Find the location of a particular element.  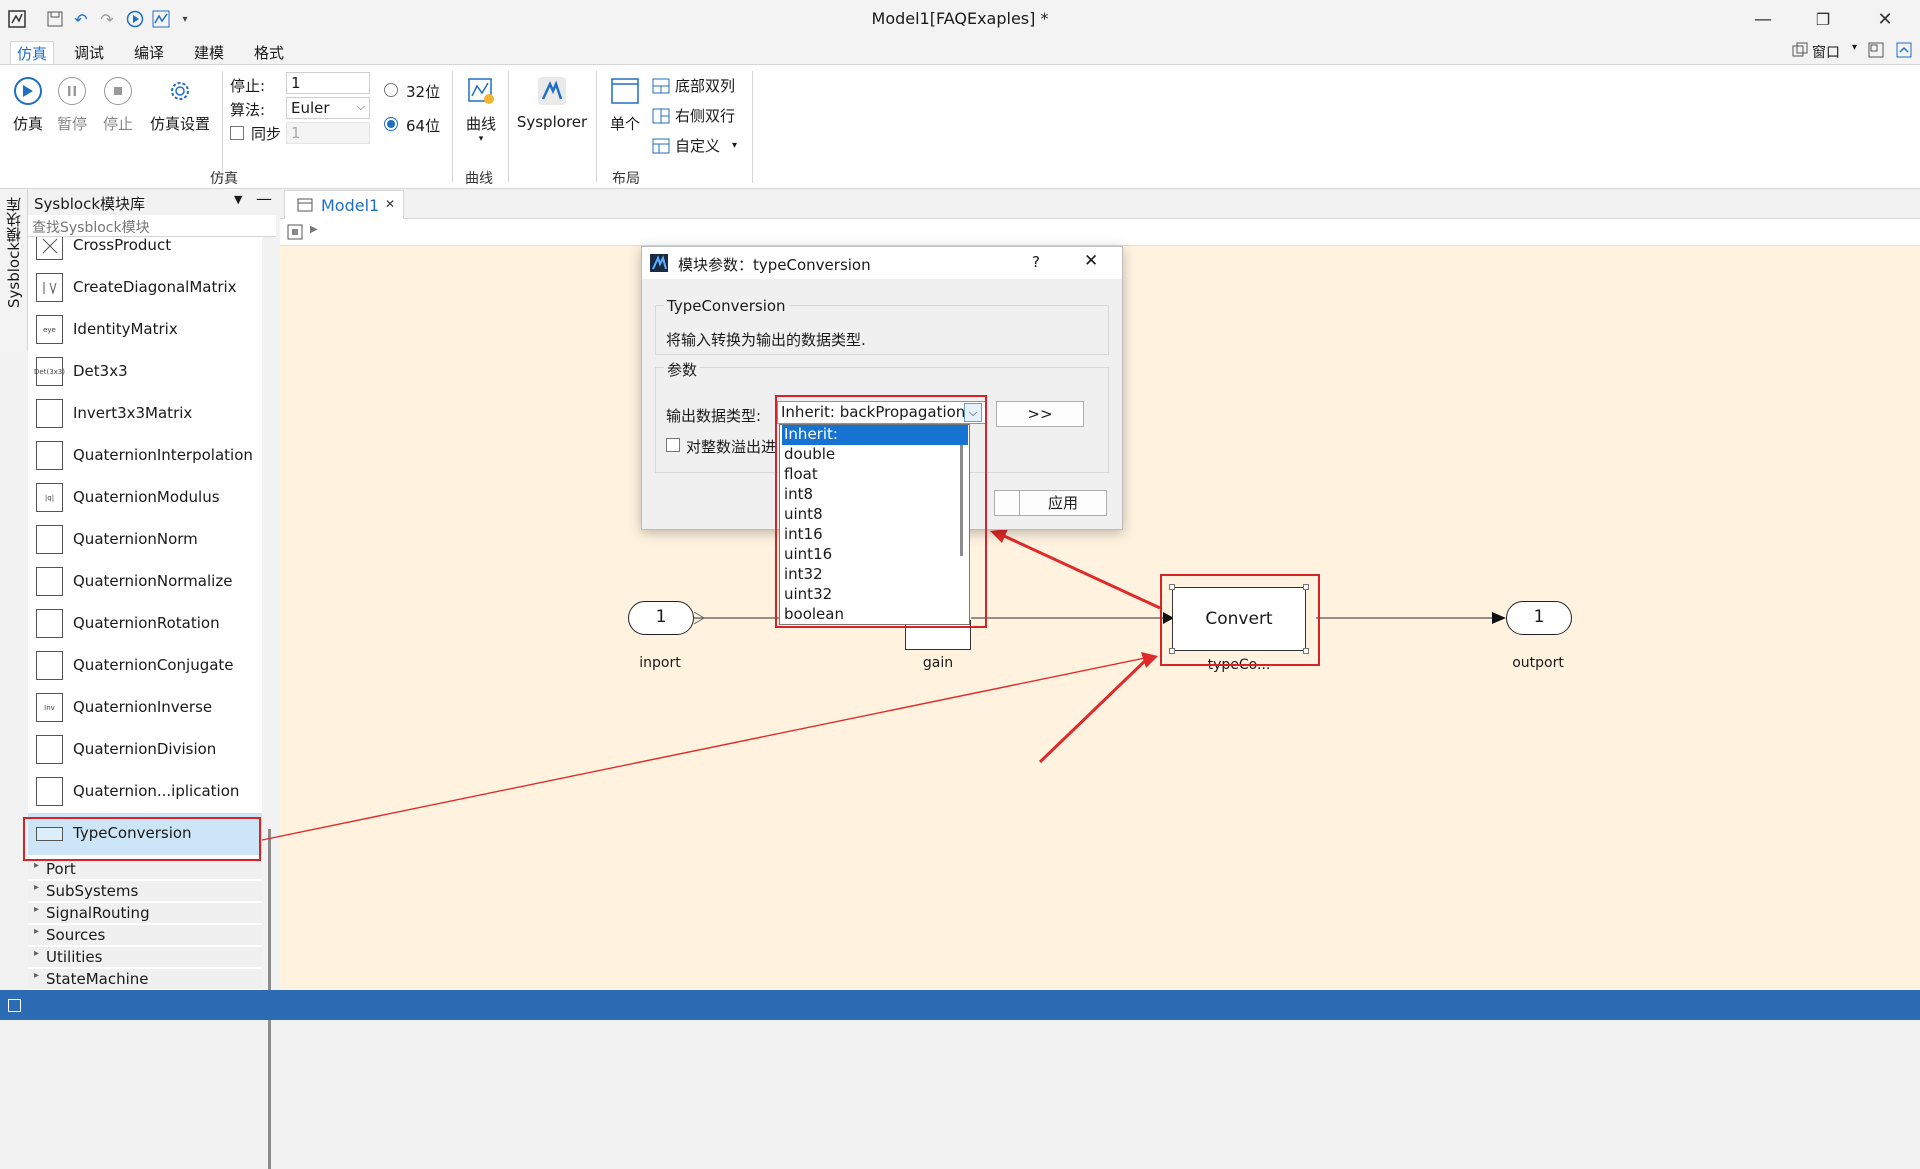

status-indicator-icon is located at coordinates (14, 1005).